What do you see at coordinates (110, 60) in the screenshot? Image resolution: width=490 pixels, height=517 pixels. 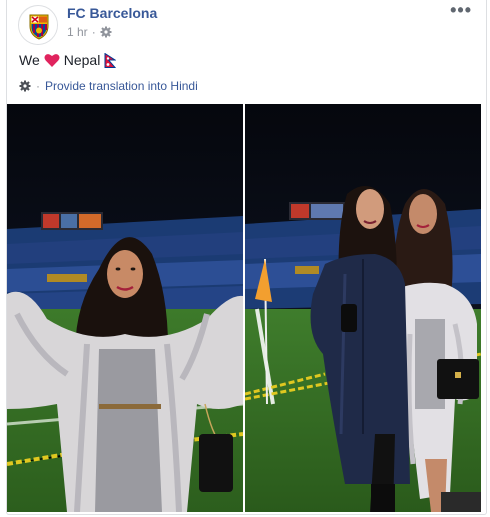 I see `nepal-flag-icon` at bounding box center [110, 60].